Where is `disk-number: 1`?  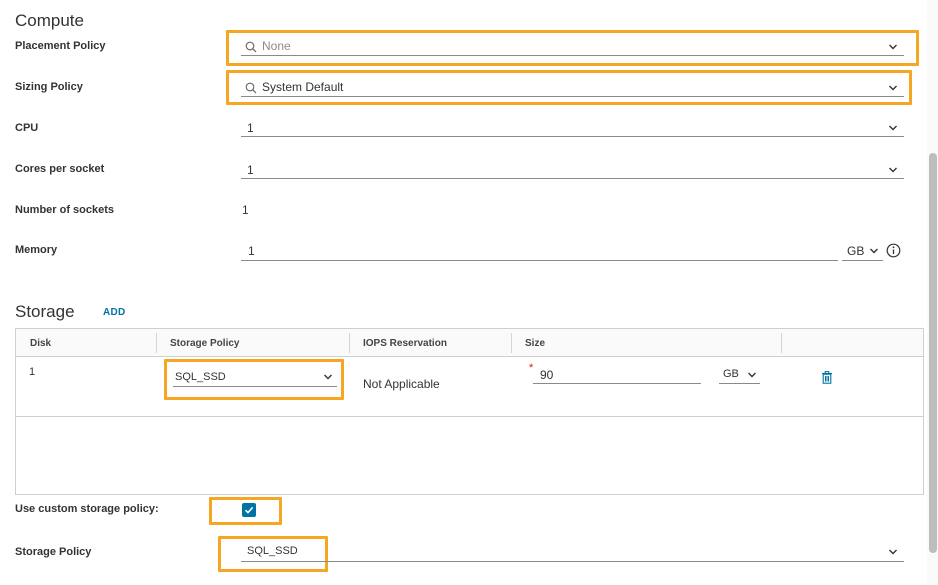
disk-number: 1 is located at coordinates (32, 372).